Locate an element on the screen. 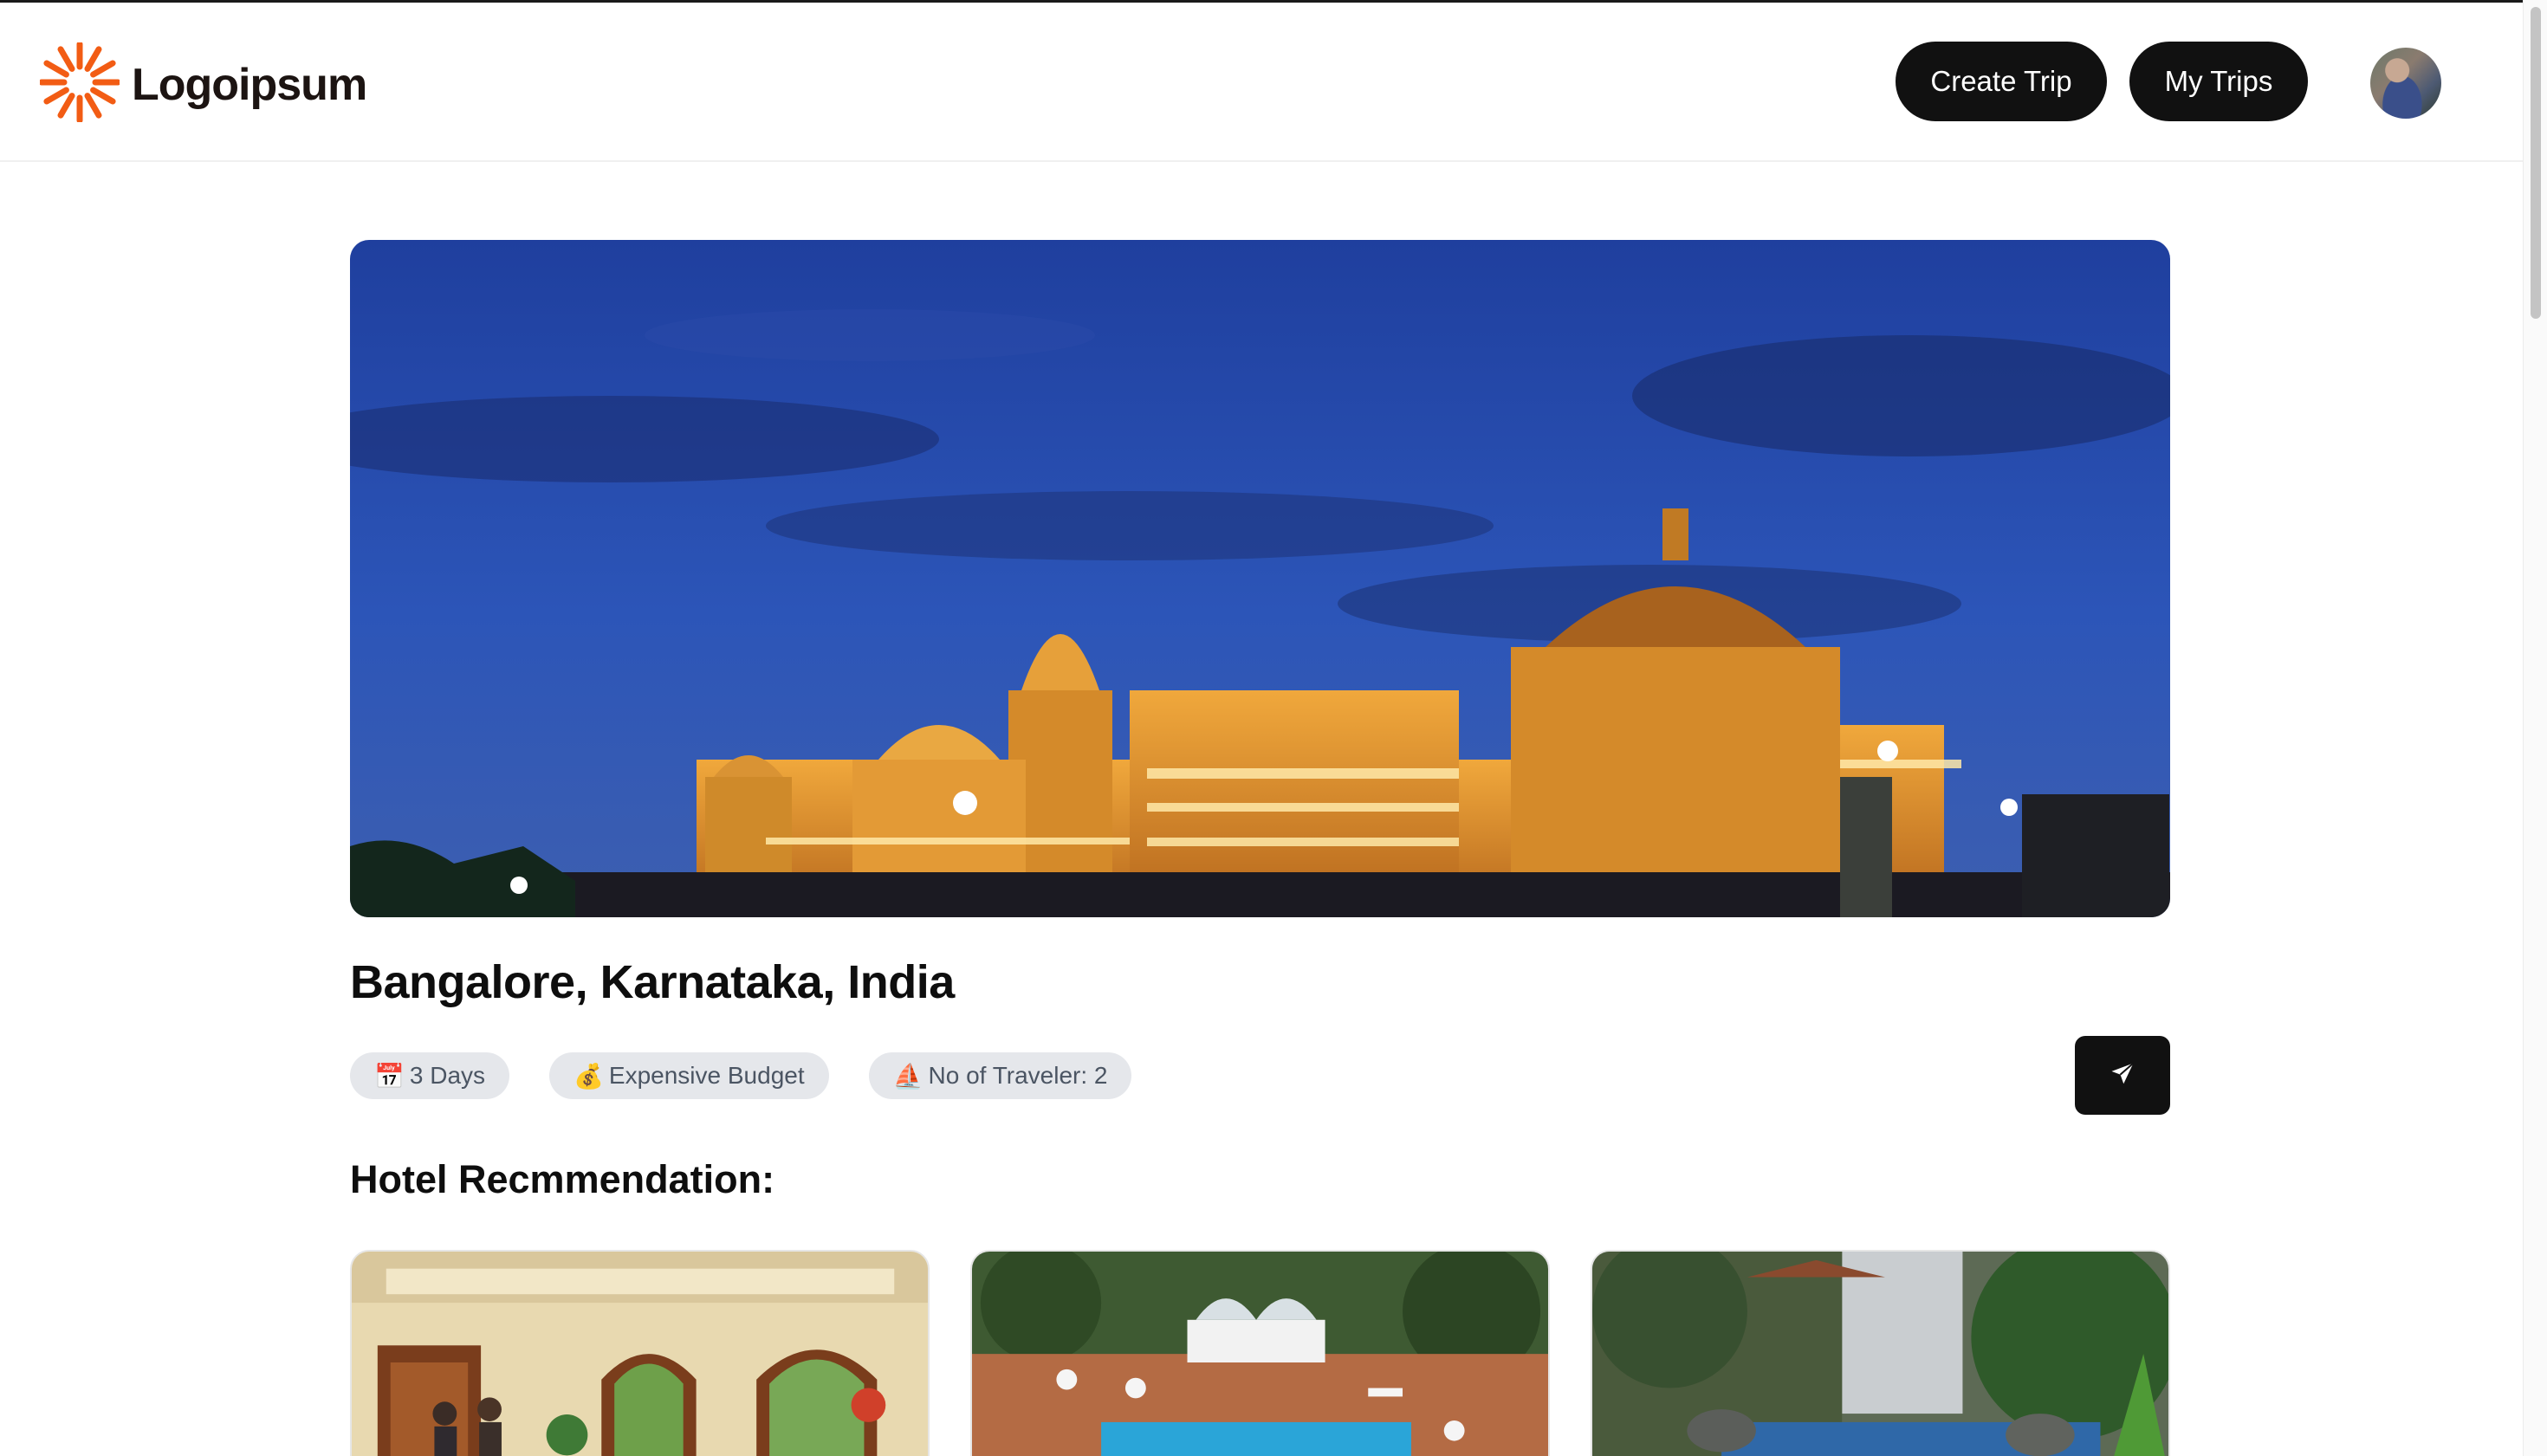  travelers-label: No of Traveler: 2 is located at coordinates (1018, 1075).